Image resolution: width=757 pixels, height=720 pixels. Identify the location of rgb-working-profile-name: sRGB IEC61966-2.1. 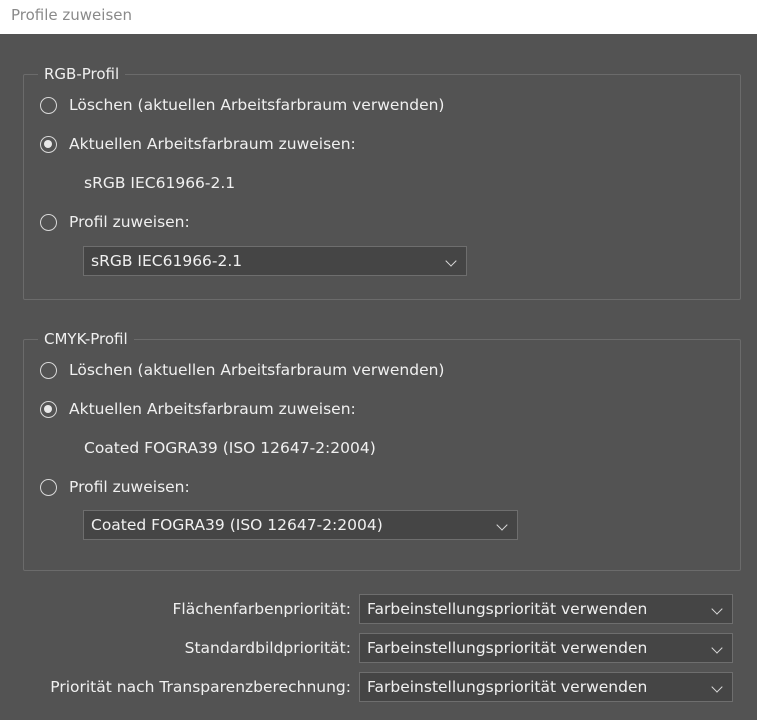
(160, 183).